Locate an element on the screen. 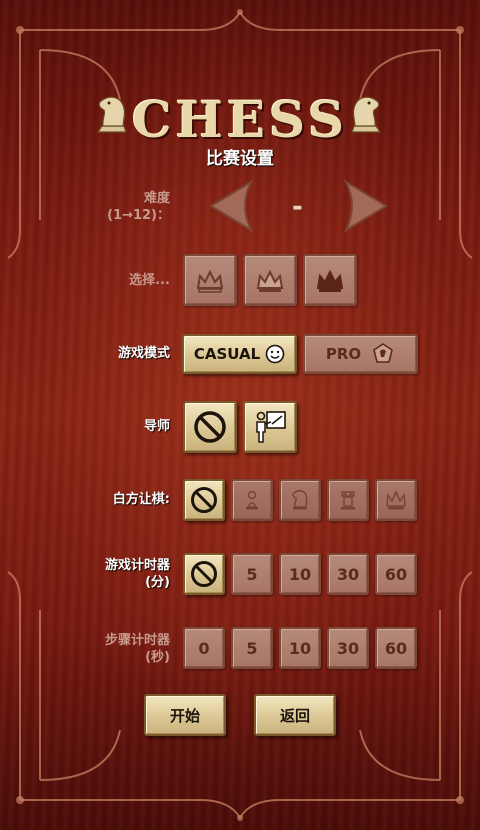  king-random-button is located at coordinates (270, 280).